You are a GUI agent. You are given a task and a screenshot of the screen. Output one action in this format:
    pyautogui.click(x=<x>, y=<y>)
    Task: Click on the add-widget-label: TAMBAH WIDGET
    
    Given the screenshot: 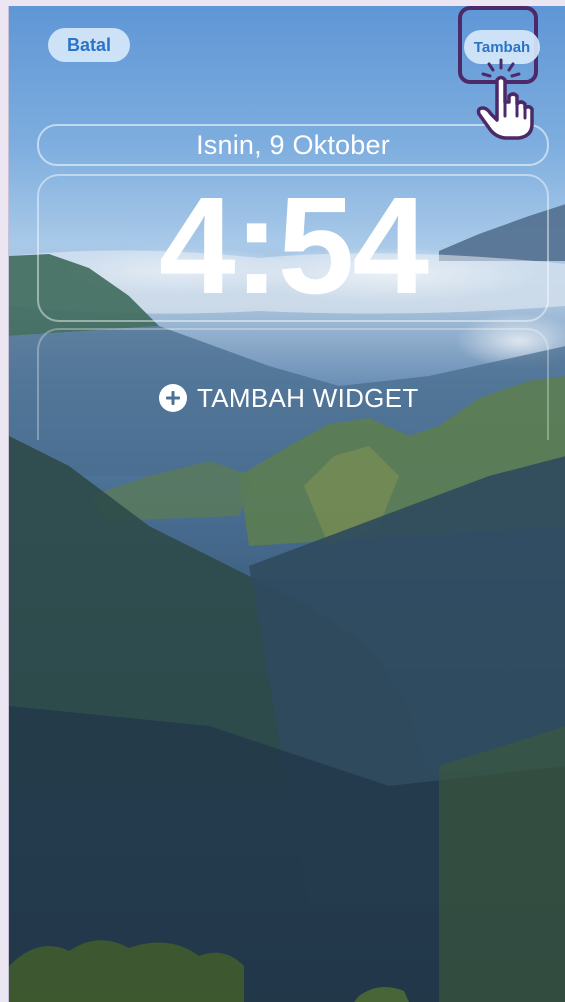 What is the action you would take?
    pyautogui.click(x=308, y=397)
    